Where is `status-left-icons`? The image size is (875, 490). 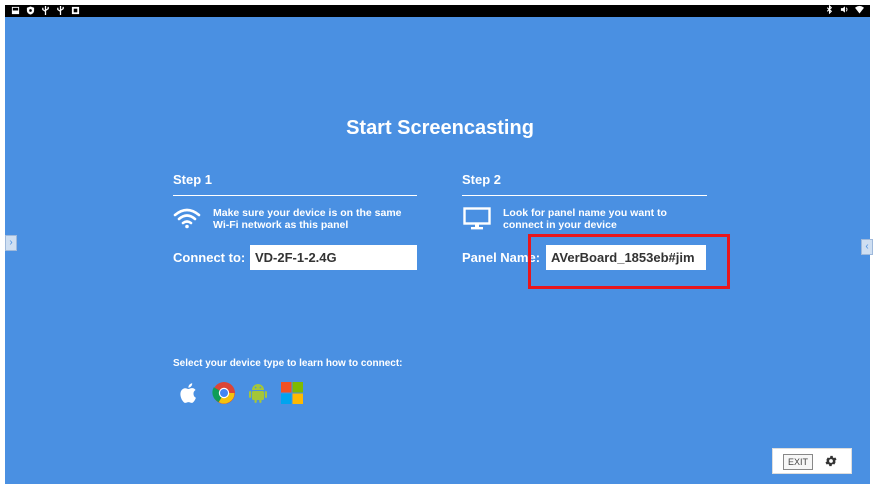 status-left-icons is located at coordinates (45, 10).